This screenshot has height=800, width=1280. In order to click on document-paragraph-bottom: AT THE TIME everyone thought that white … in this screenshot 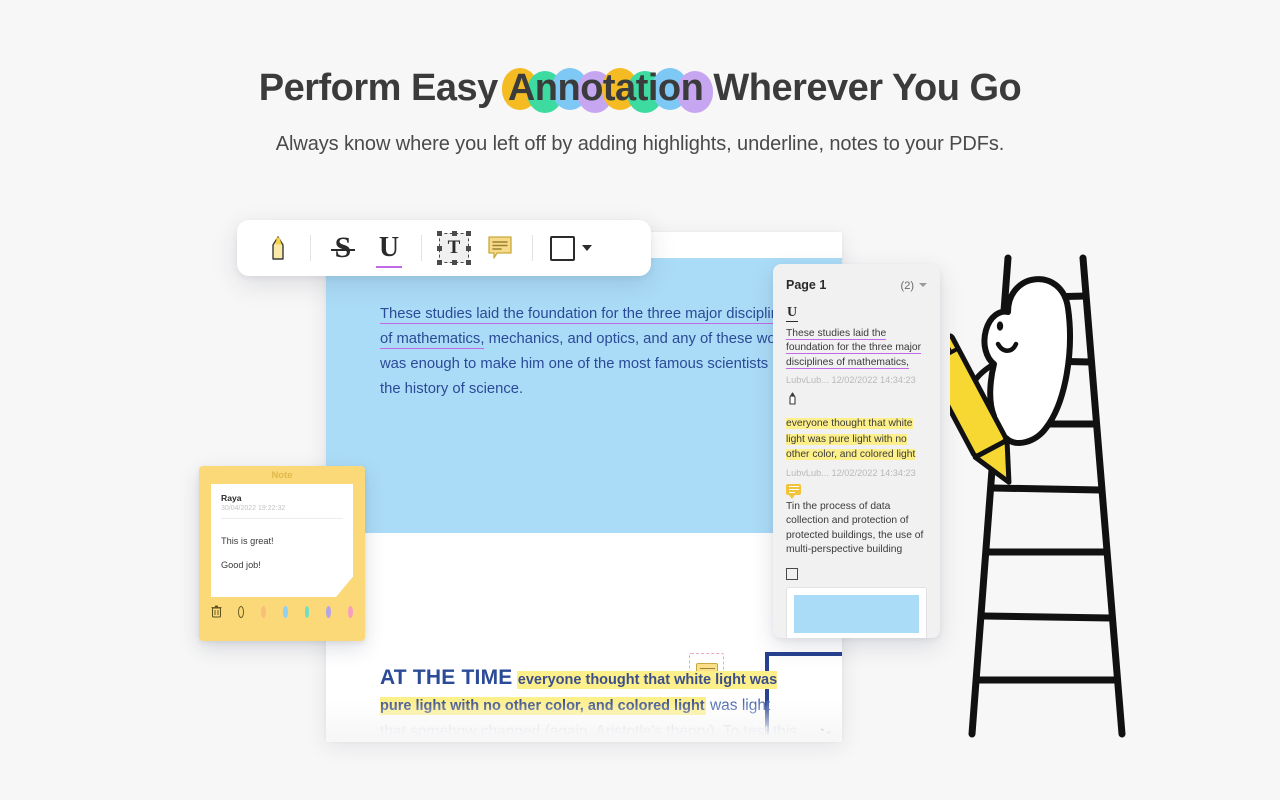, I will do `click(590, 704)`.